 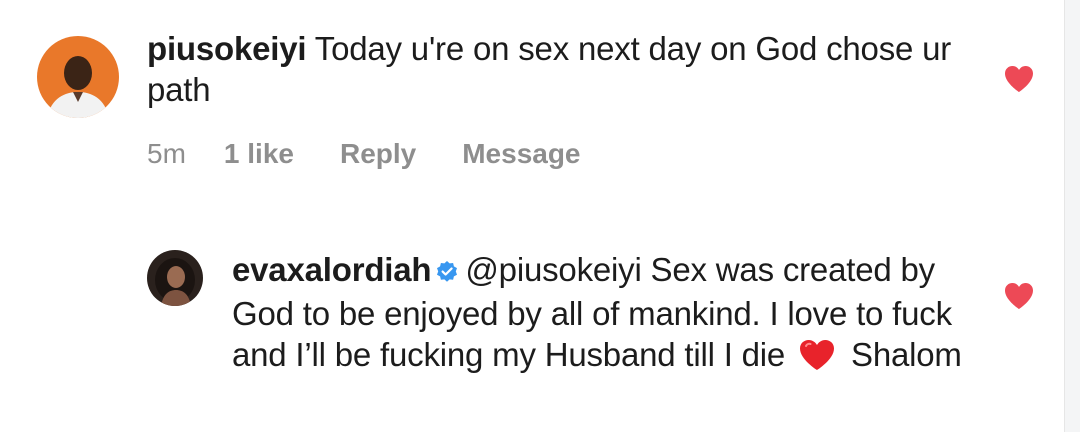 I want to click on comment-timestamp: 5m, so click(x=166, y=154).